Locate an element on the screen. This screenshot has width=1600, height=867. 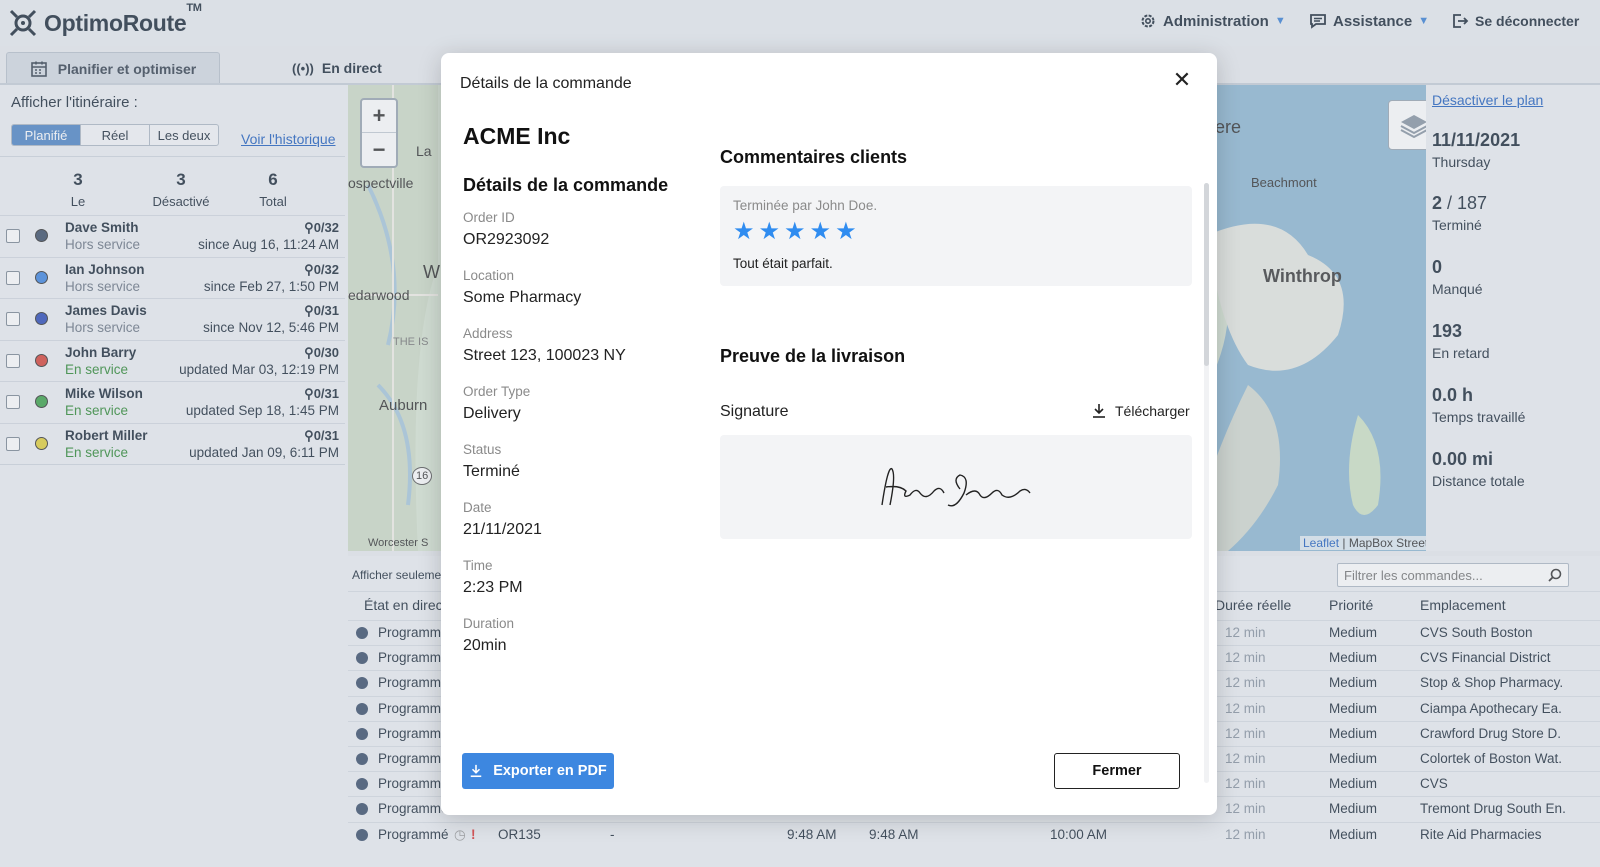
field-value: Delivery is located at coordinates (492, 413).